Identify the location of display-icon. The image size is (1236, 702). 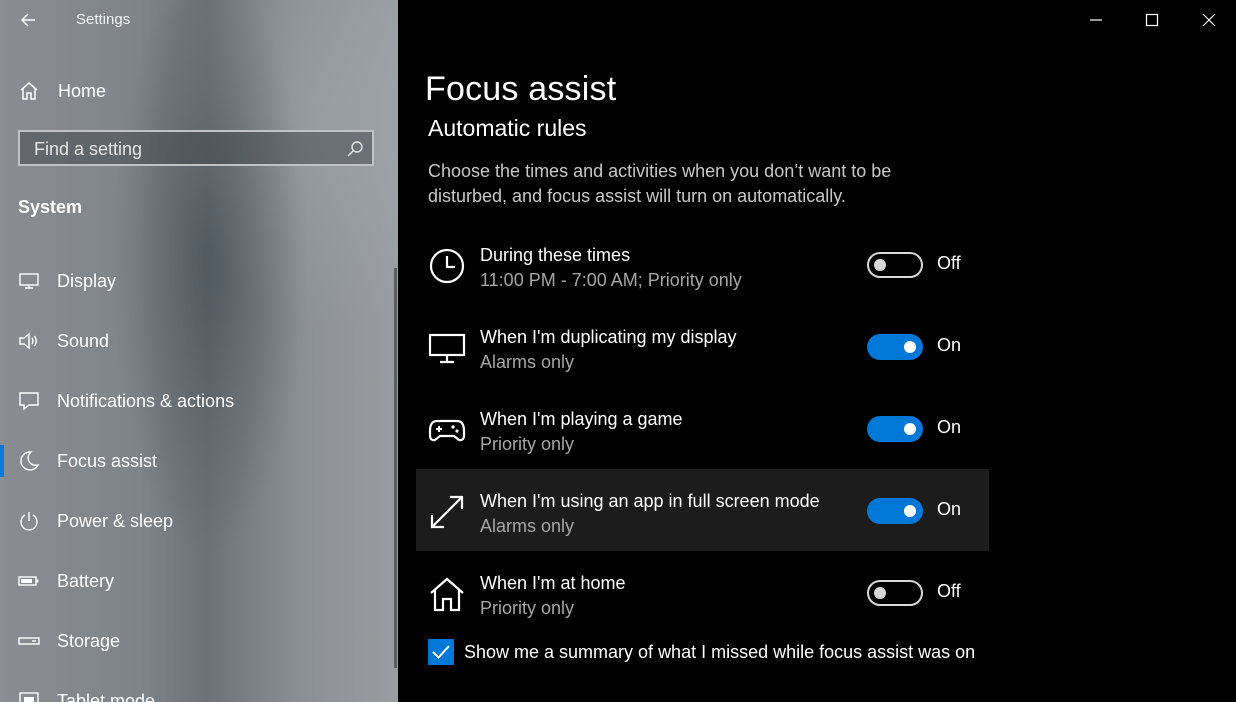
(29, 281).